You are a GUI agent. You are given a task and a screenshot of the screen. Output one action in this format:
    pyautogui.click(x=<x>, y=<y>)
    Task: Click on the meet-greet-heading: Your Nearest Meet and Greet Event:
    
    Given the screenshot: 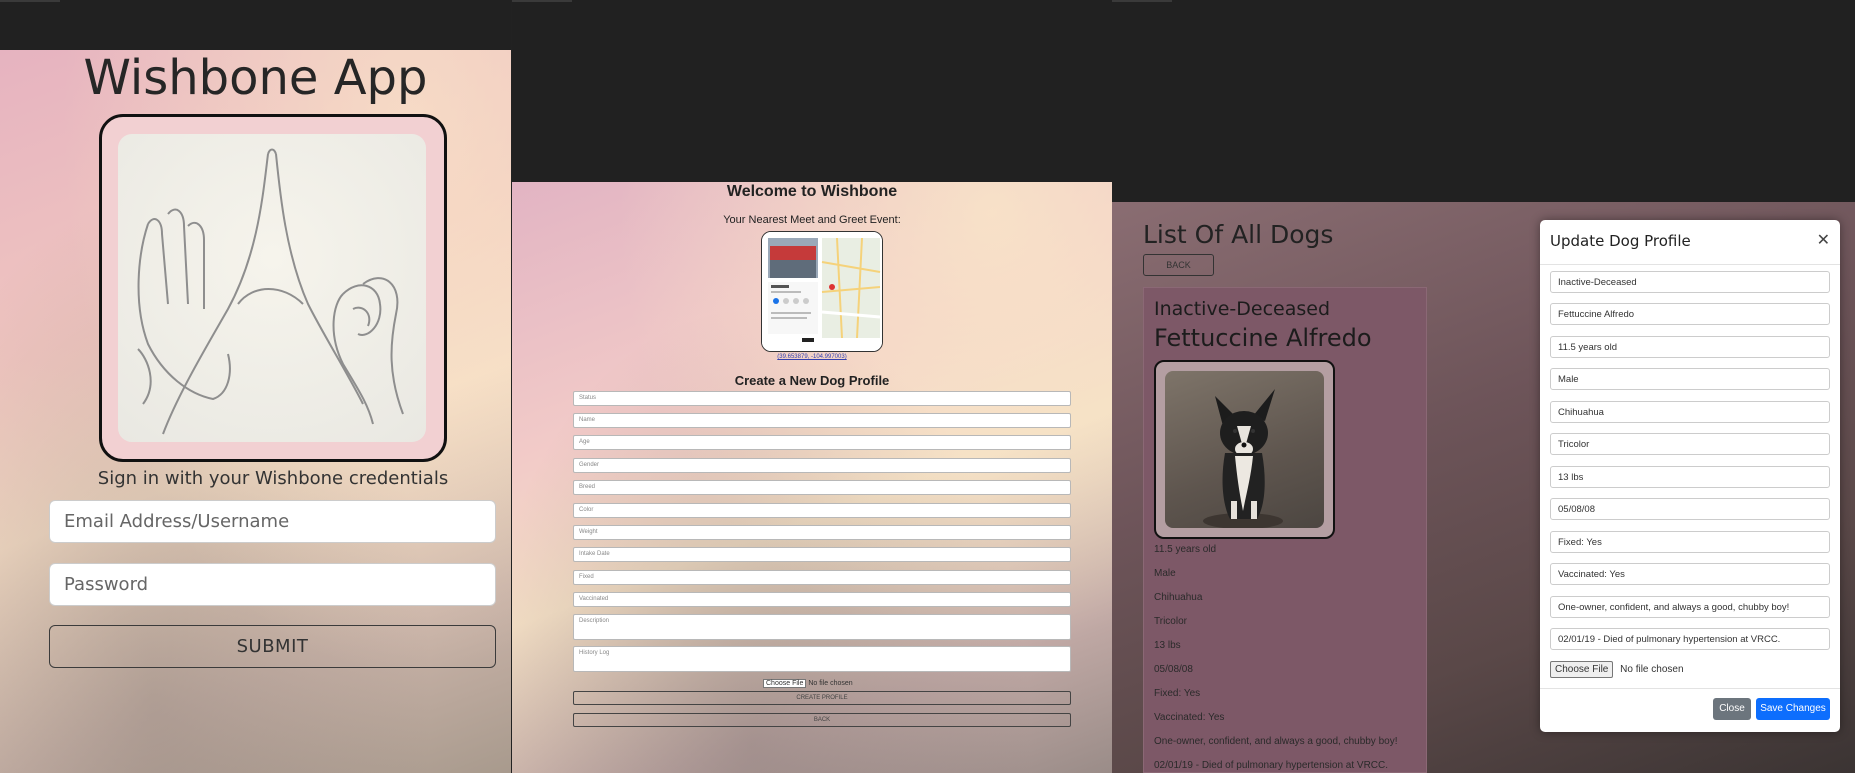 What is the action you would take?
    pyautogui.click(x=812, y=220)
    